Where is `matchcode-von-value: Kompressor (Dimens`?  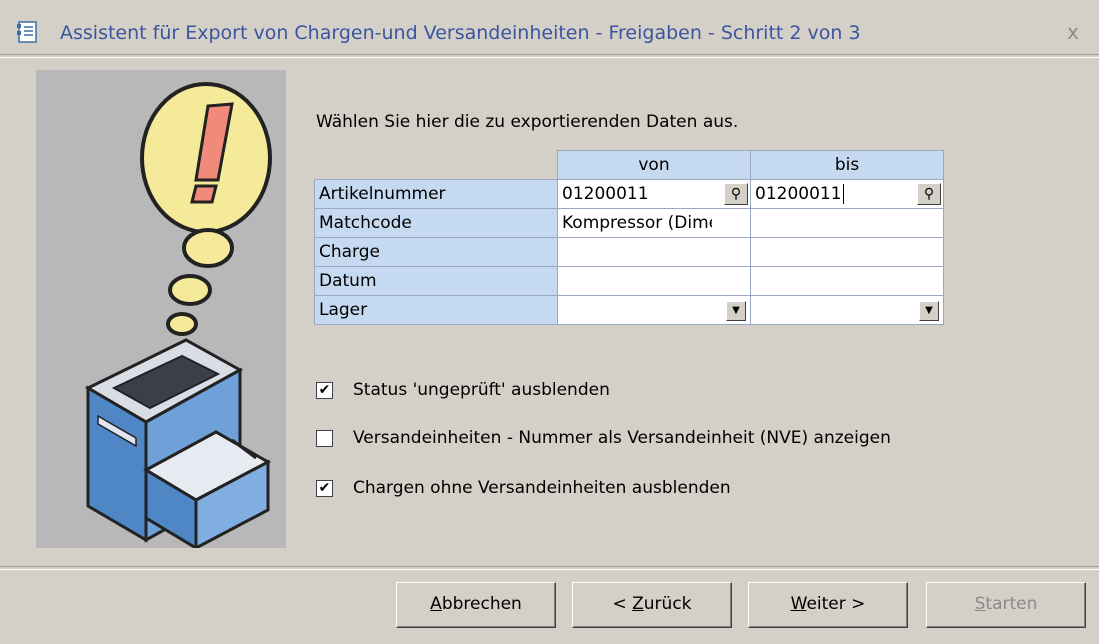 matchcode-von-value: Kompressor (Dimens is located at coordinates (637, 223).